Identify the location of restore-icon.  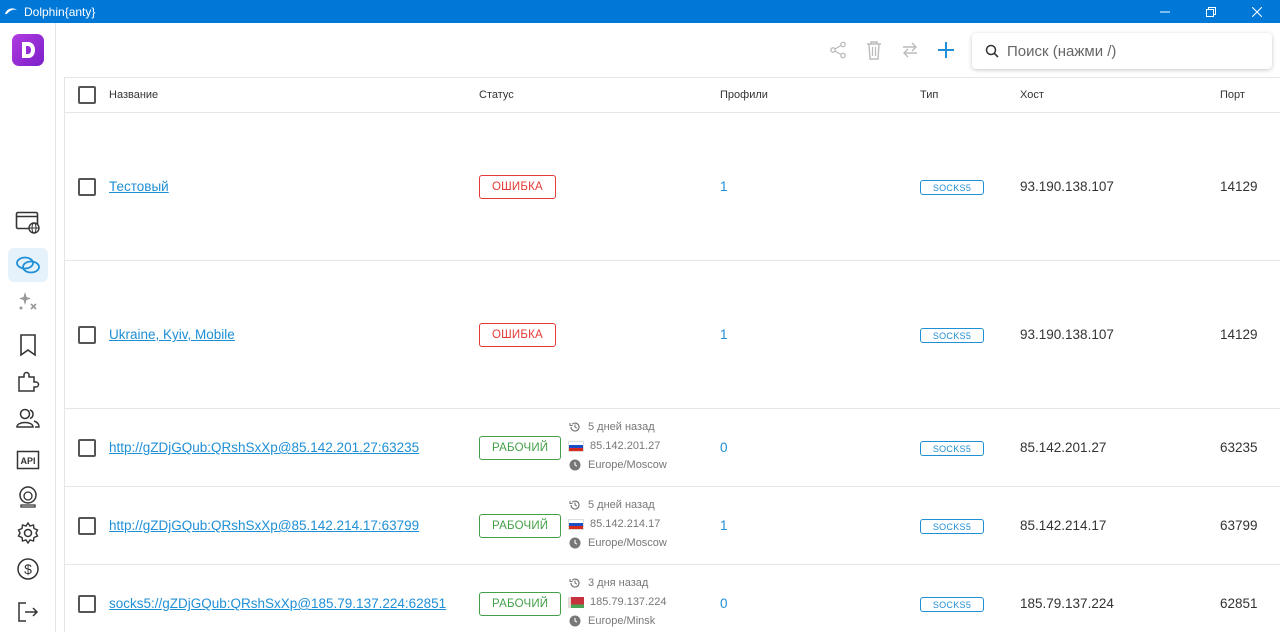
(1211, 11).